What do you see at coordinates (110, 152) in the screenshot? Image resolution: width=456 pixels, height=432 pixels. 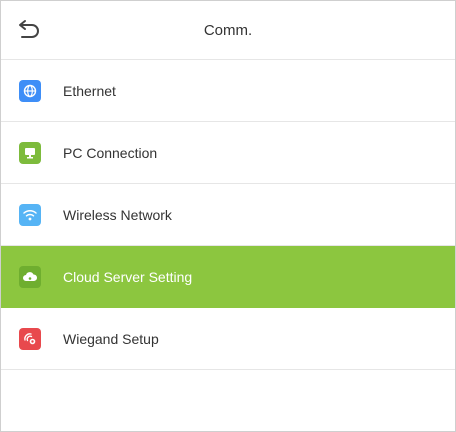 I see `menu-item-label: PC Connection` at bounding box center [110, 152].